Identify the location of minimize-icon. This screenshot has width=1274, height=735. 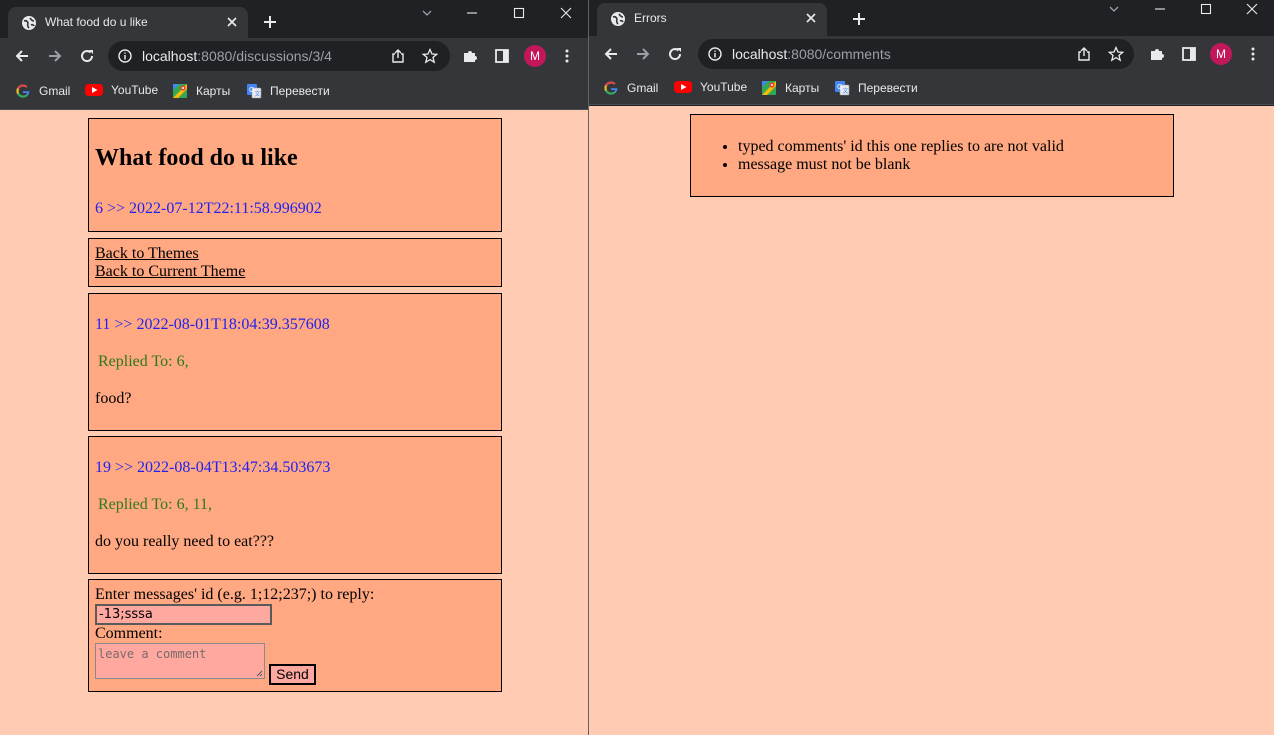
(472, 13).